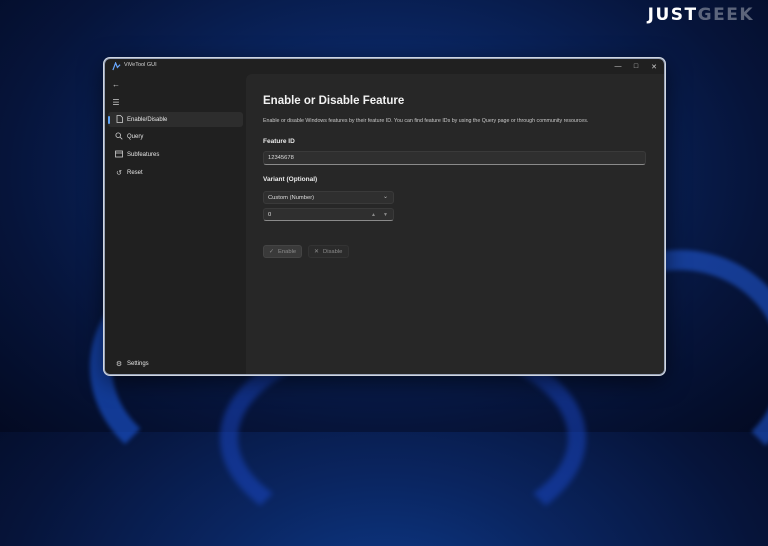  What do you see at coordinates (385, 197) in the screenshot?
I see `chevron-down-icon: ⌄` at bounding box center [385, 197].